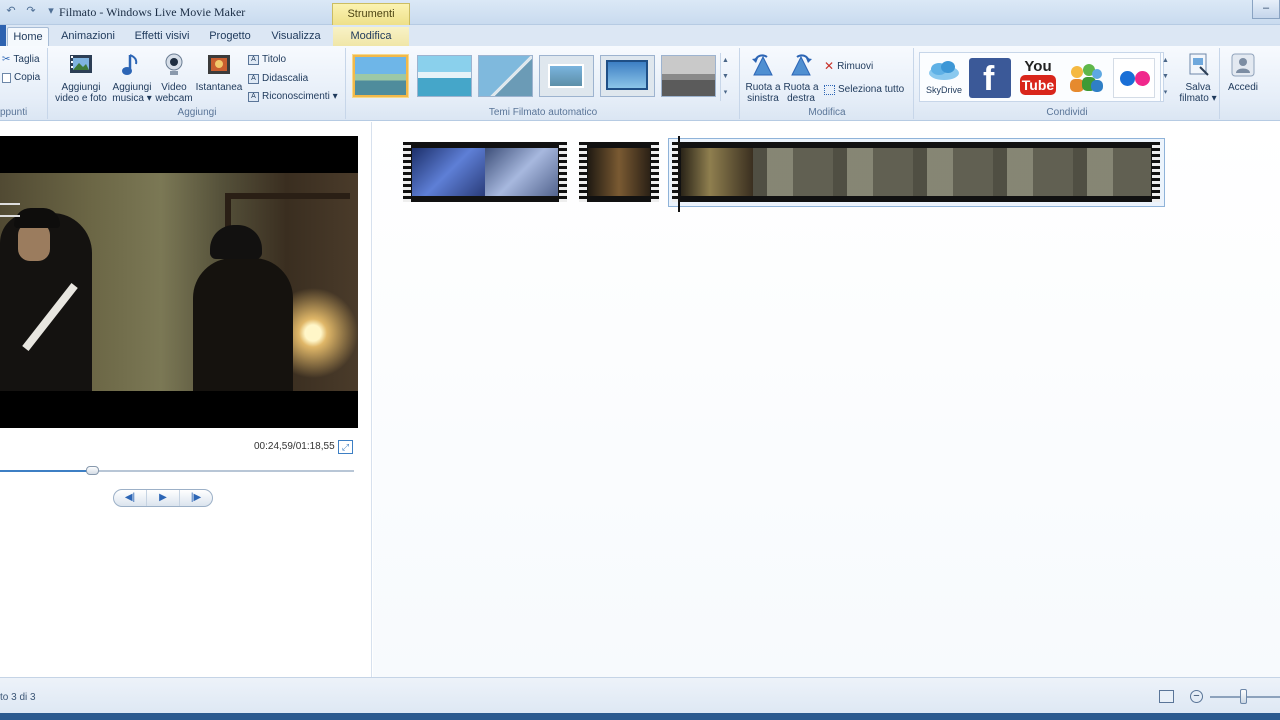 The height and width of the screenshot is (720, 1280). I want to click on video-preview, so click(179, 282).